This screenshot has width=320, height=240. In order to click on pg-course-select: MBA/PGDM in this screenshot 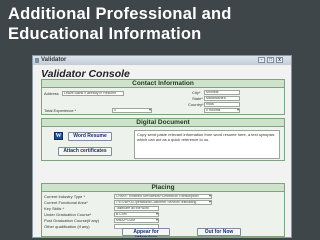, I will do `click(136, 220)`.